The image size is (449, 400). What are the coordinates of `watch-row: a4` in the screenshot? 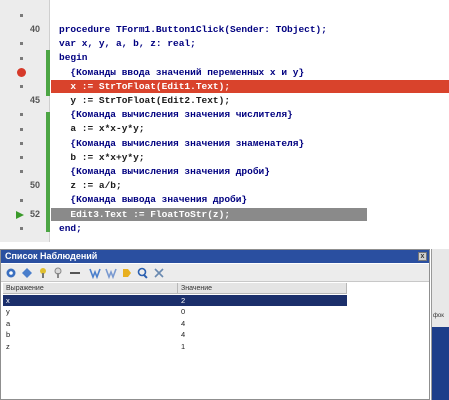 It's located at (175, 323).